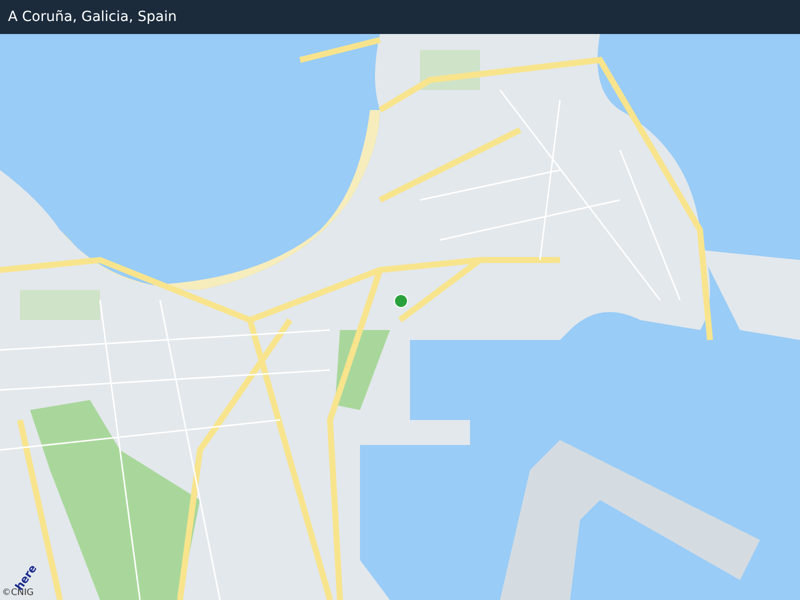 This screenshot has height=600, width=800. I want to click on copyright-text: ©CNIG, so click(18, 593).